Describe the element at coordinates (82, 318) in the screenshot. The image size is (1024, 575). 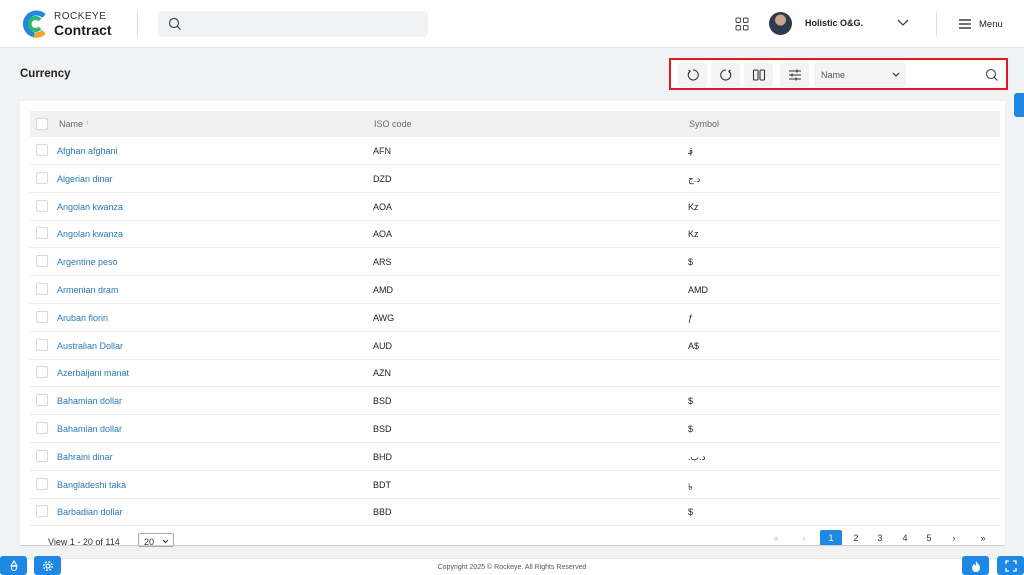
I see `currency-name-link: Aruban florin` at that location.